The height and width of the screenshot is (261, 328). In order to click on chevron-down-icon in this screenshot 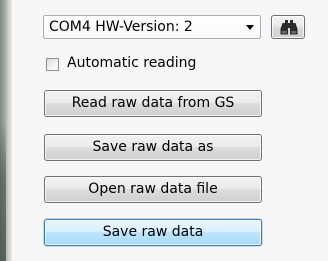, I will do `click(250, 27)`.